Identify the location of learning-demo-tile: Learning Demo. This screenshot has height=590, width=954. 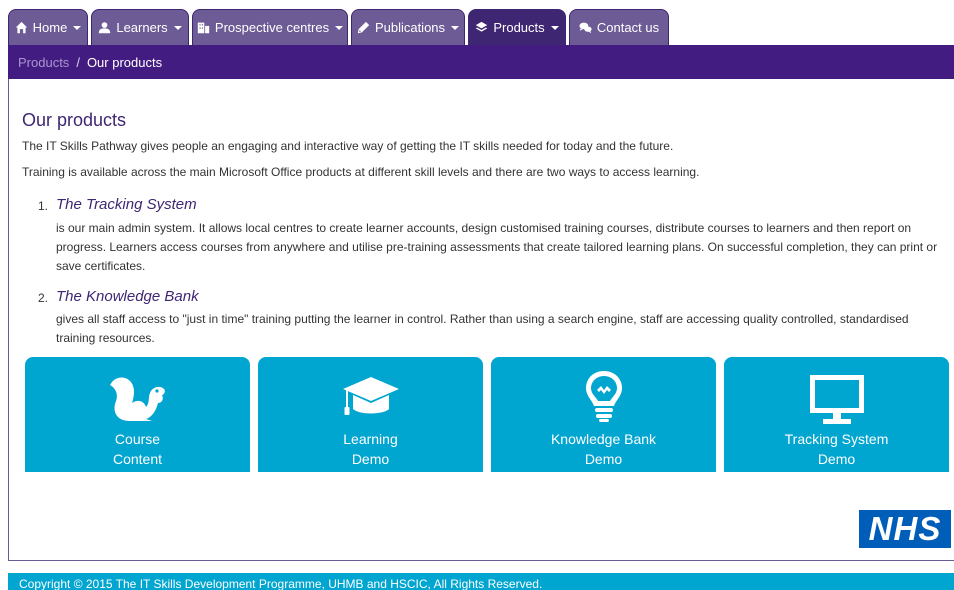
(370, 414).